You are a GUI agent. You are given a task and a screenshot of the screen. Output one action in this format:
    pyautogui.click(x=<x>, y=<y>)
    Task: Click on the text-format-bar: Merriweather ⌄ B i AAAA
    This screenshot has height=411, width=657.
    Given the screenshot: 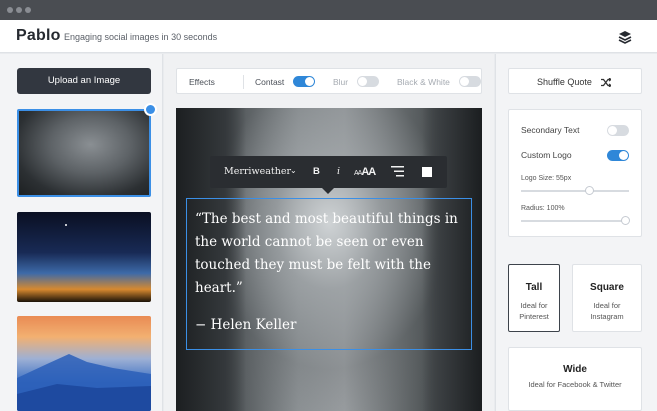 What is the action you would take?
    pyautogui.click(x=328, y=172)
    